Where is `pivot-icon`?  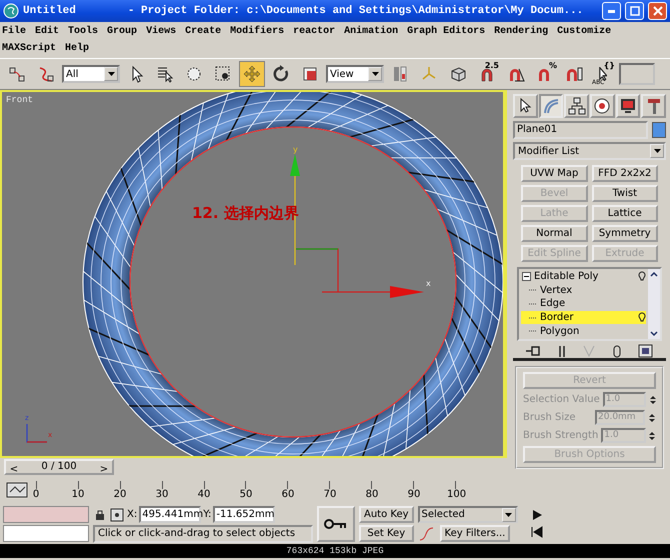
pivot-icon is located at coordinates (400, 74).